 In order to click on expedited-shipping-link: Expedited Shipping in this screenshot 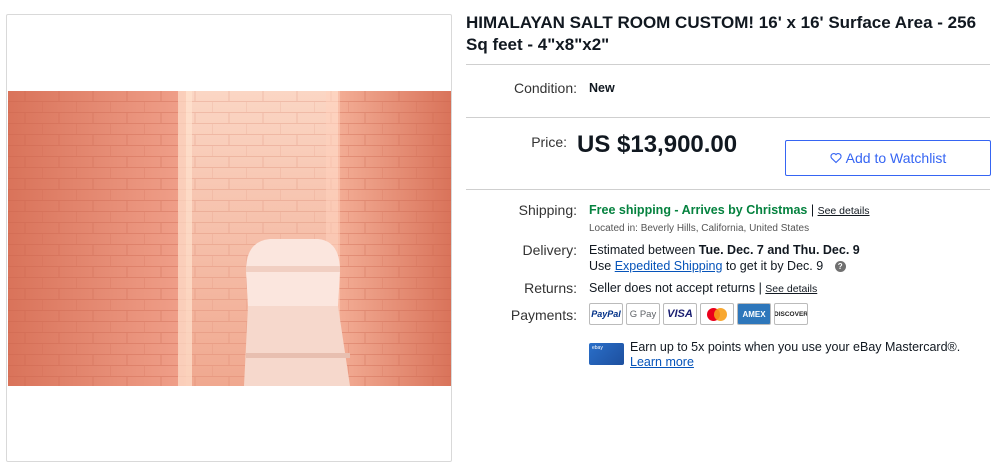, I will do `click(669, 266)`.